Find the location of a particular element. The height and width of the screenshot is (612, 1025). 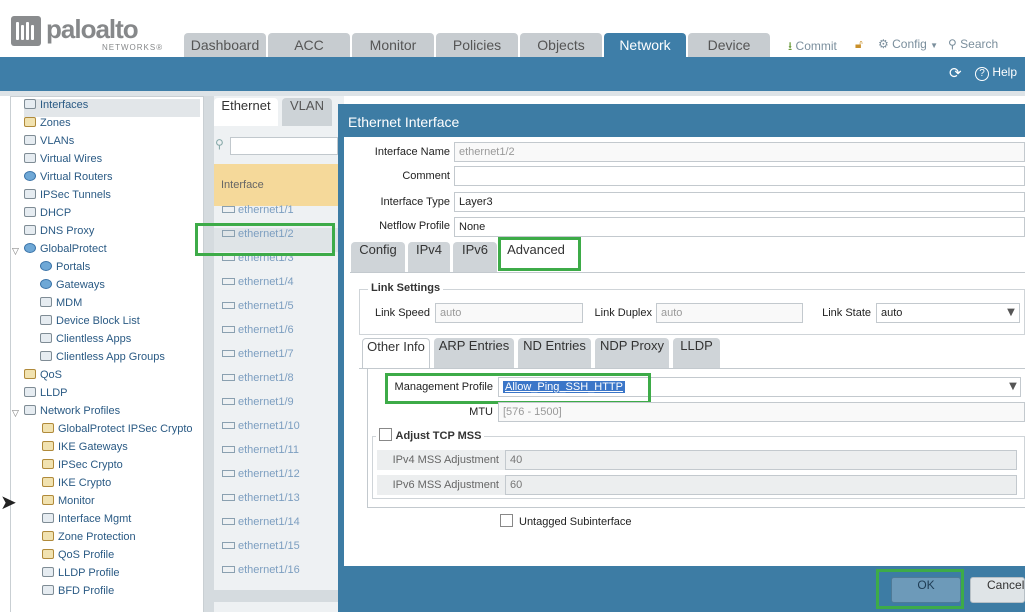

tab-ethernet: Ethernet is located at coordinates (246, 112).